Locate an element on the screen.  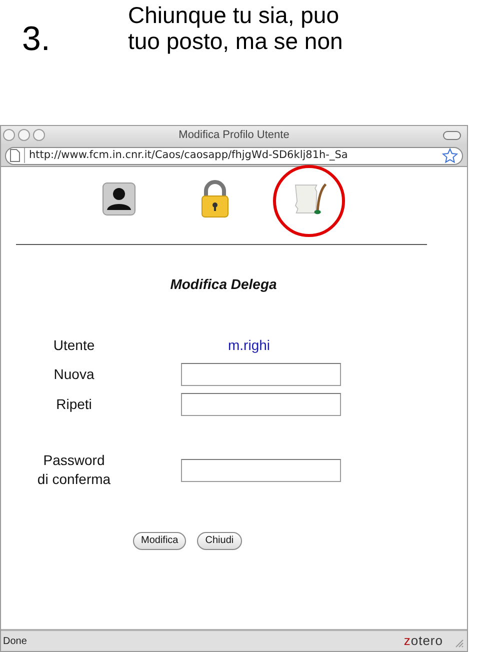
slide-text-line: tuo posto, ma se non is located at coordinates (235, 41).